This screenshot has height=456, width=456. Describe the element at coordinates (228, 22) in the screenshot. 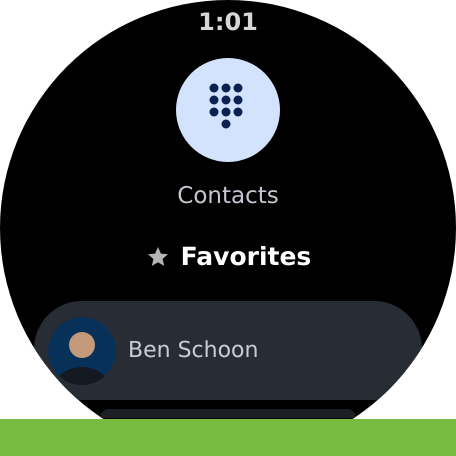

I see `clock-time: 1:01` at that location.